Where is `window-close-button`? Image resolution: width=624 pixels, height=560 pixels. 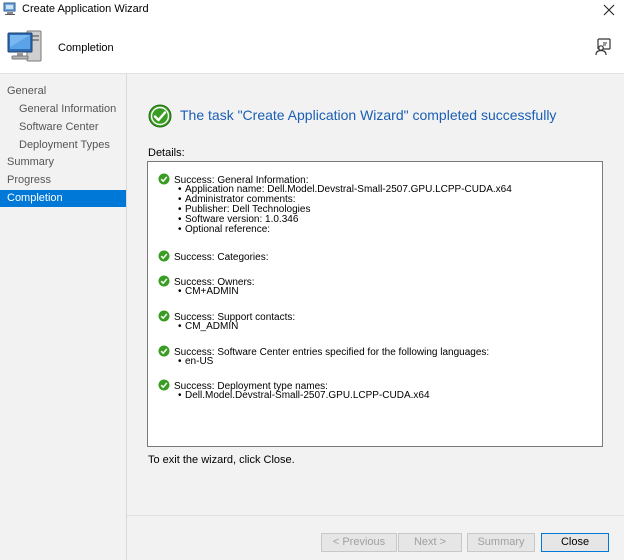 window-close-button is located at coordinates (609, 10).